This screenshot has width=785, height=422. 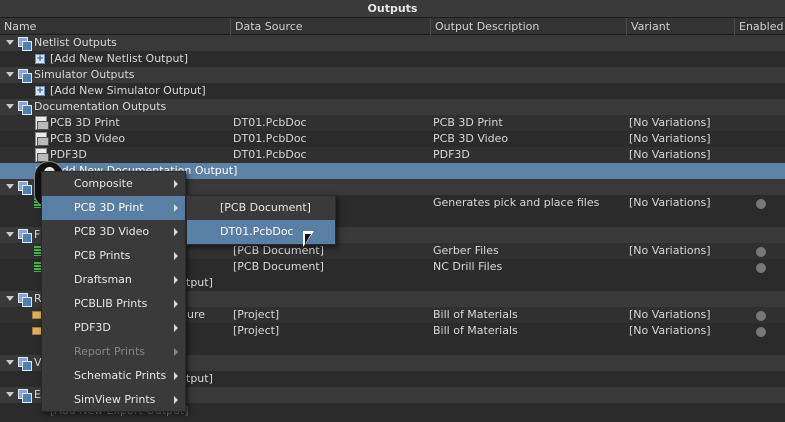 I want to click on menu-item-label: Schematic Prints, so click(x=120, y=375).